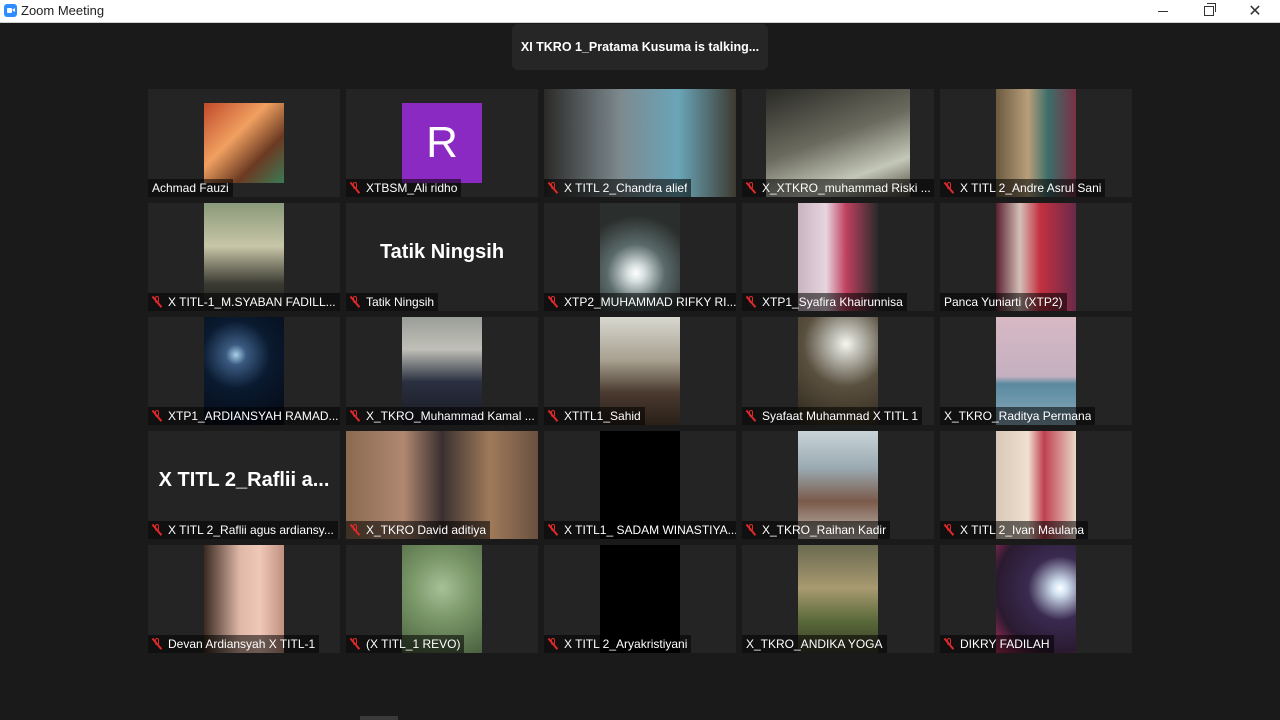 This screenshot has height=720, width=1280. I want to click on participant-name: X TITL 2_Aryakristiyani, so click(626, 644).